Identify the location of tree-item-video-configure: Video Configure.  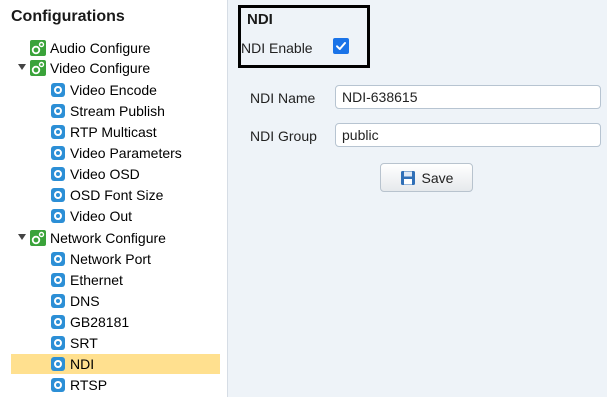
(84, 68).